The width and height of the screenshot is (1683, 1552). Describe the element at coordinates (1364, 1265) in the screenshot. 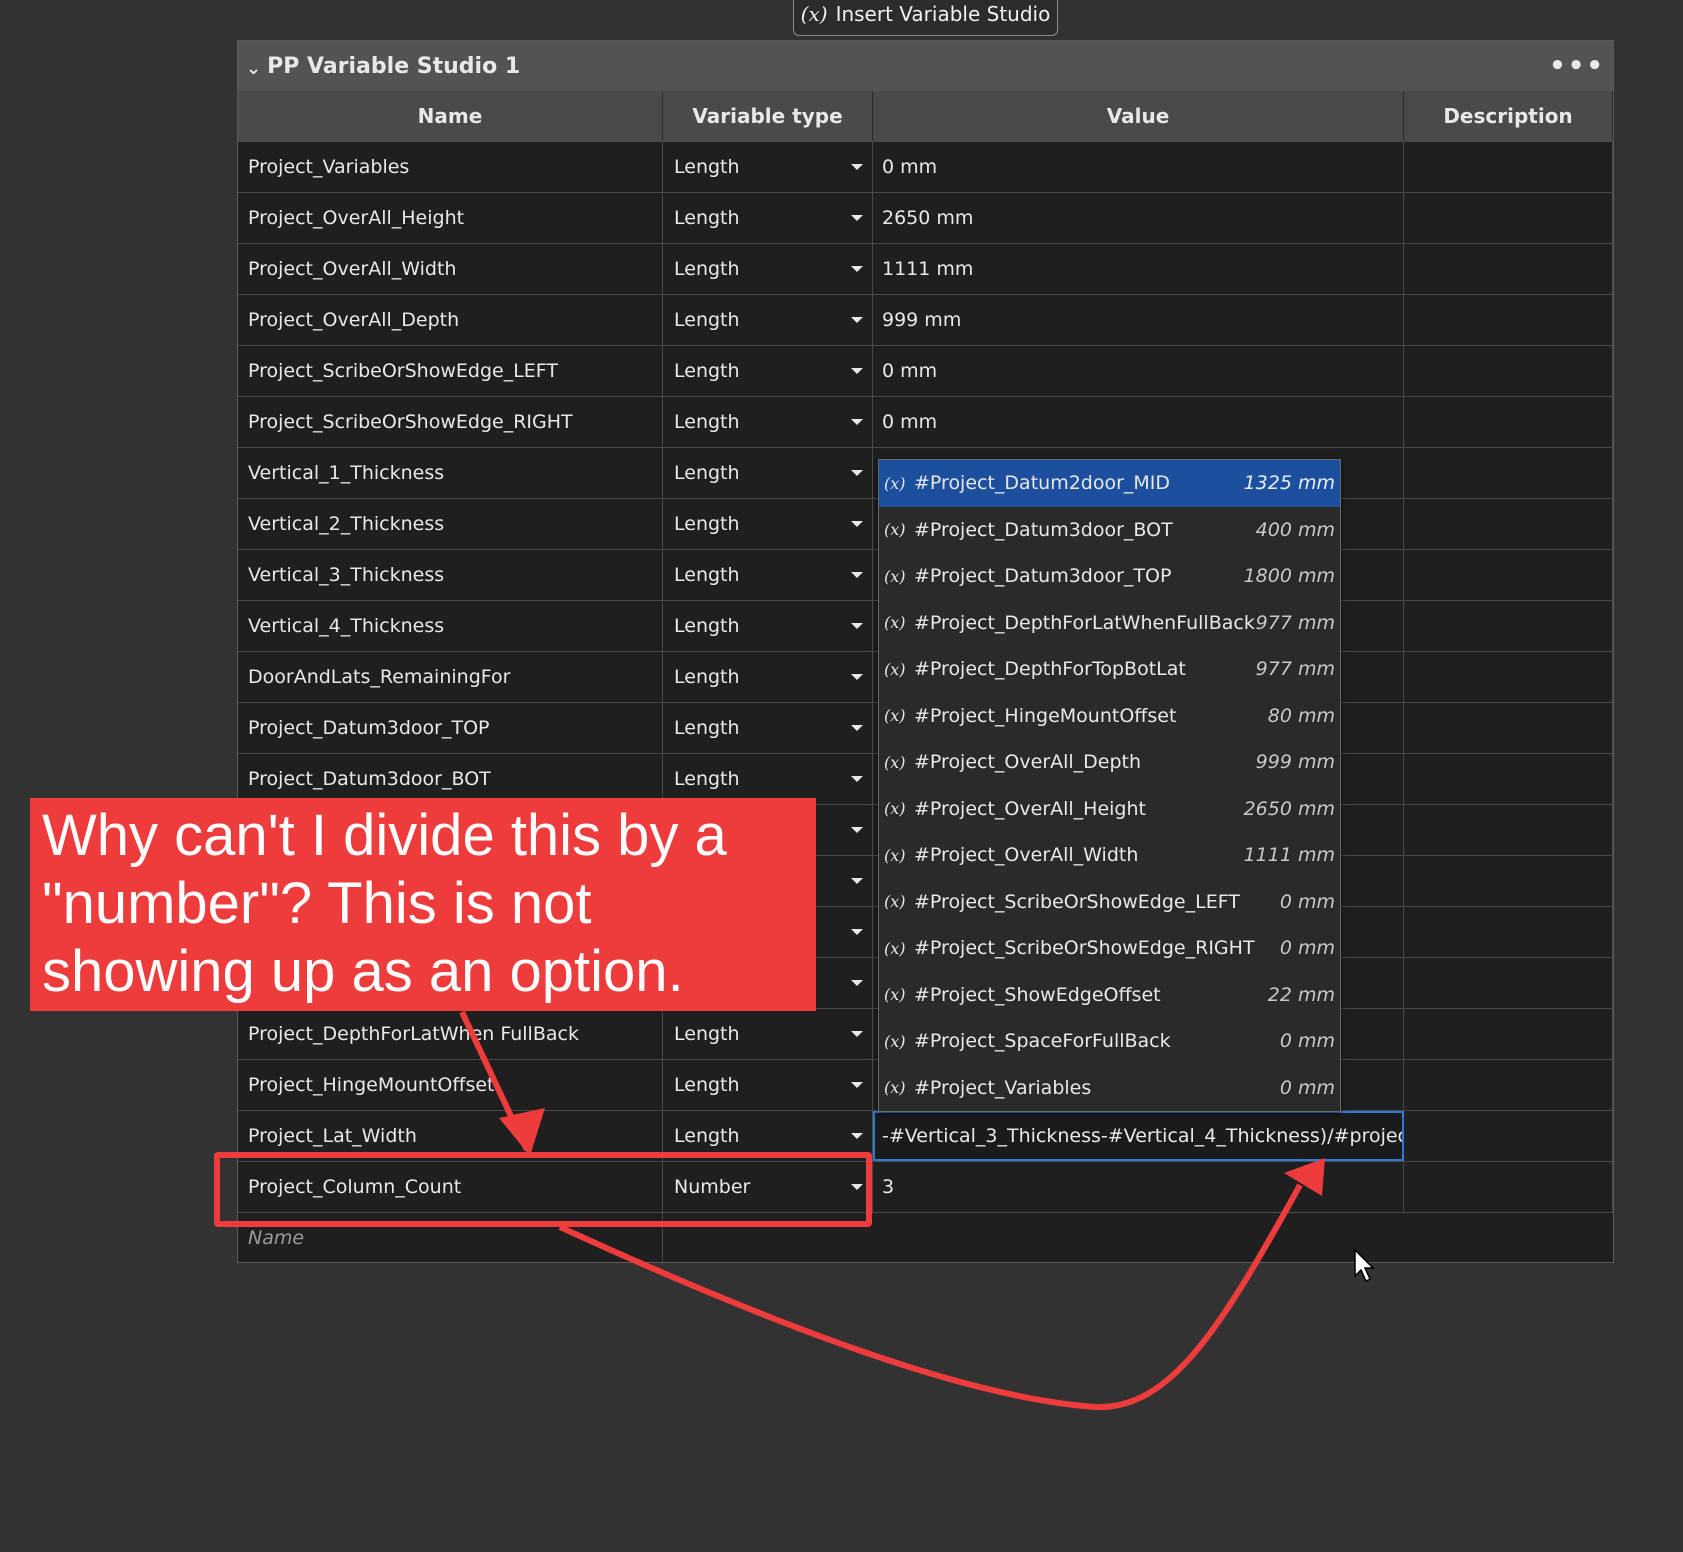

I see `mouse-cursor-icon` at that location.